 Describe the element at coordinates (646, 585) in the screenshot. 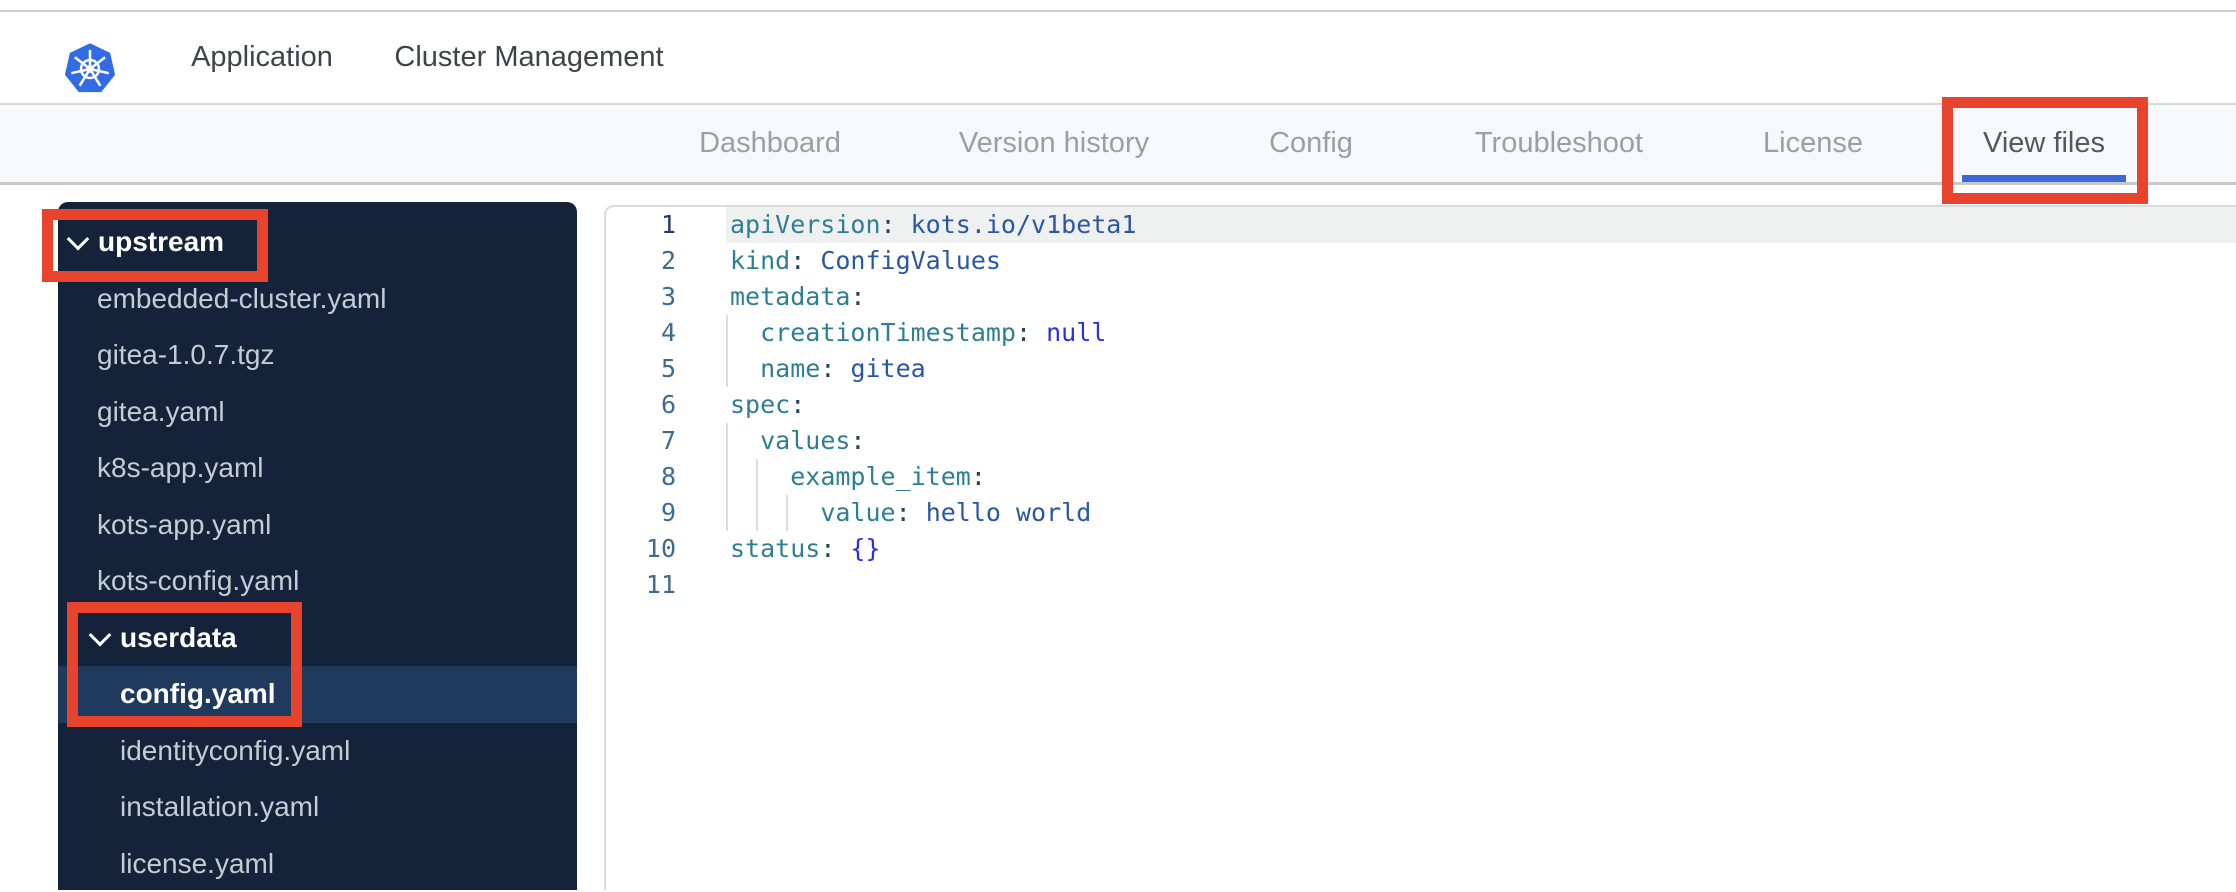

I see `line-number: 11` at that location.